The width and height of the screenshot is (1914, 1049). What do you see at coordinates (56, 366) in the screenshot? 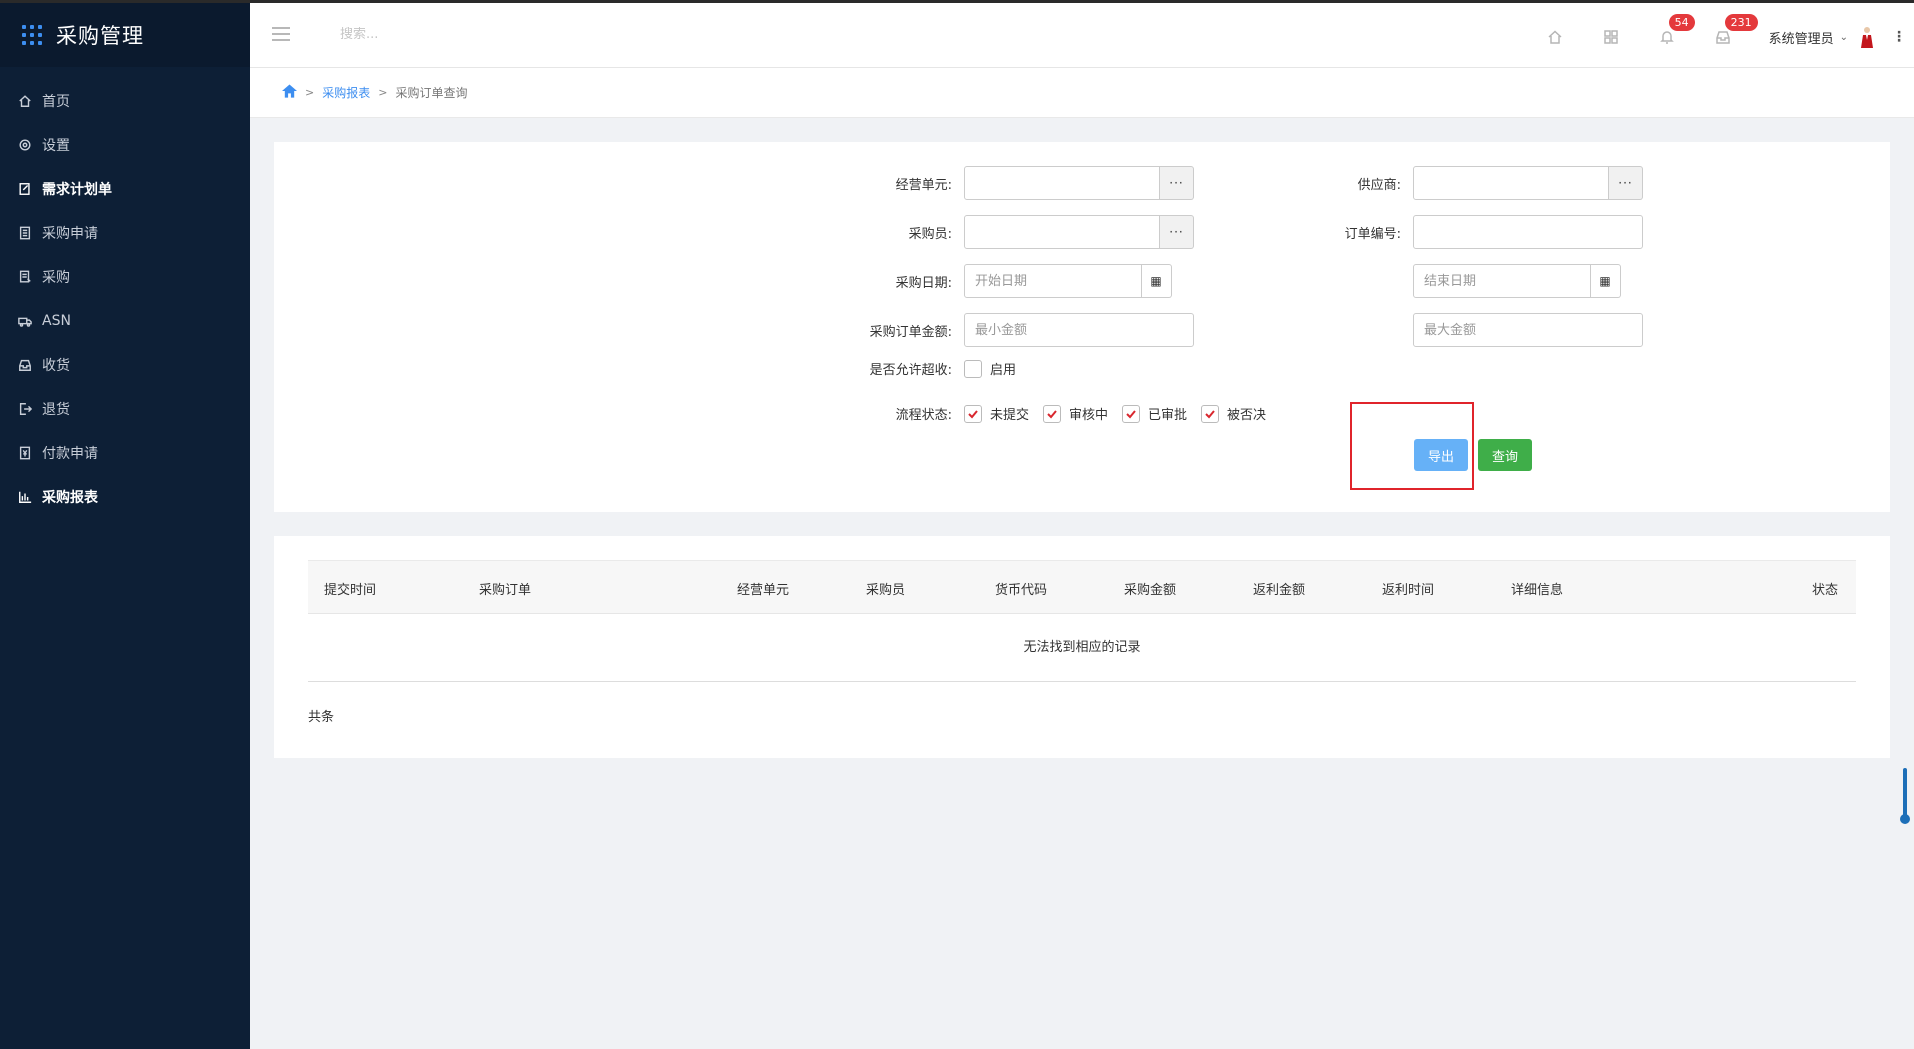
I see `sidebar-item-label: 收货` at bounding box center [56, 366].